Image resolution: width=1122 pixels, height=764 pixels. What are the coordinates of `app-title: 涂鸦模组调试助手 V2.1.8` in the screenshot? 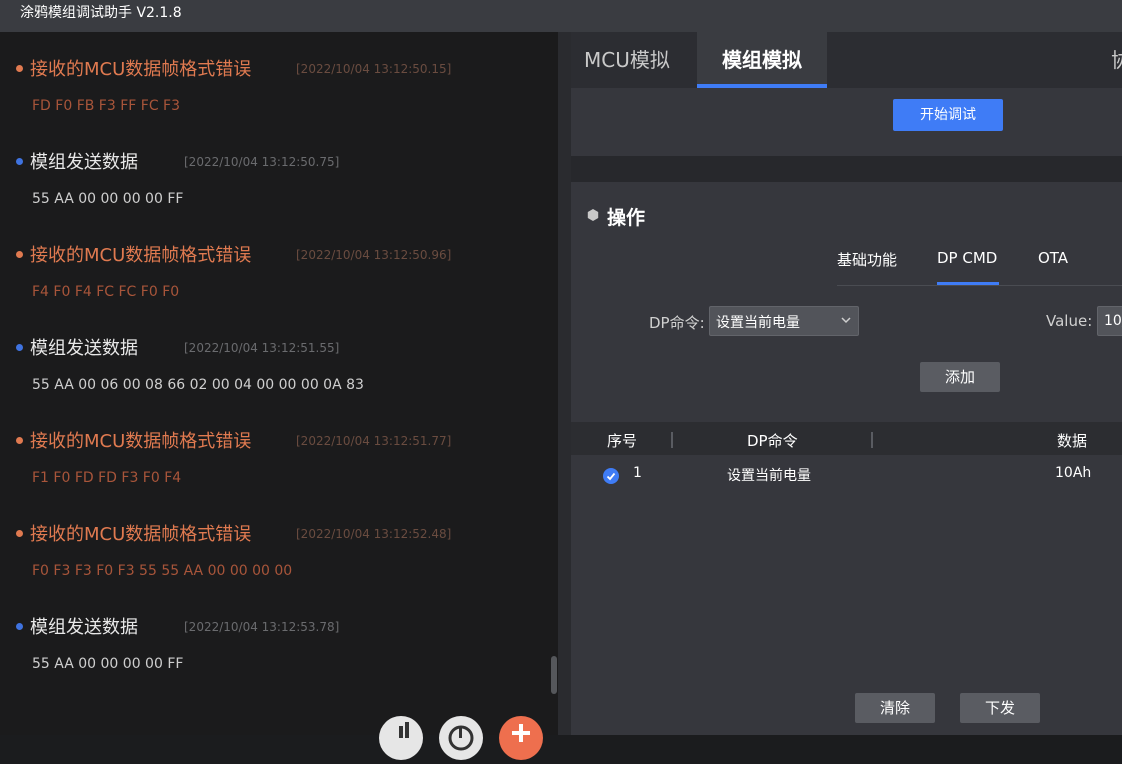 It's located at (101, 13).